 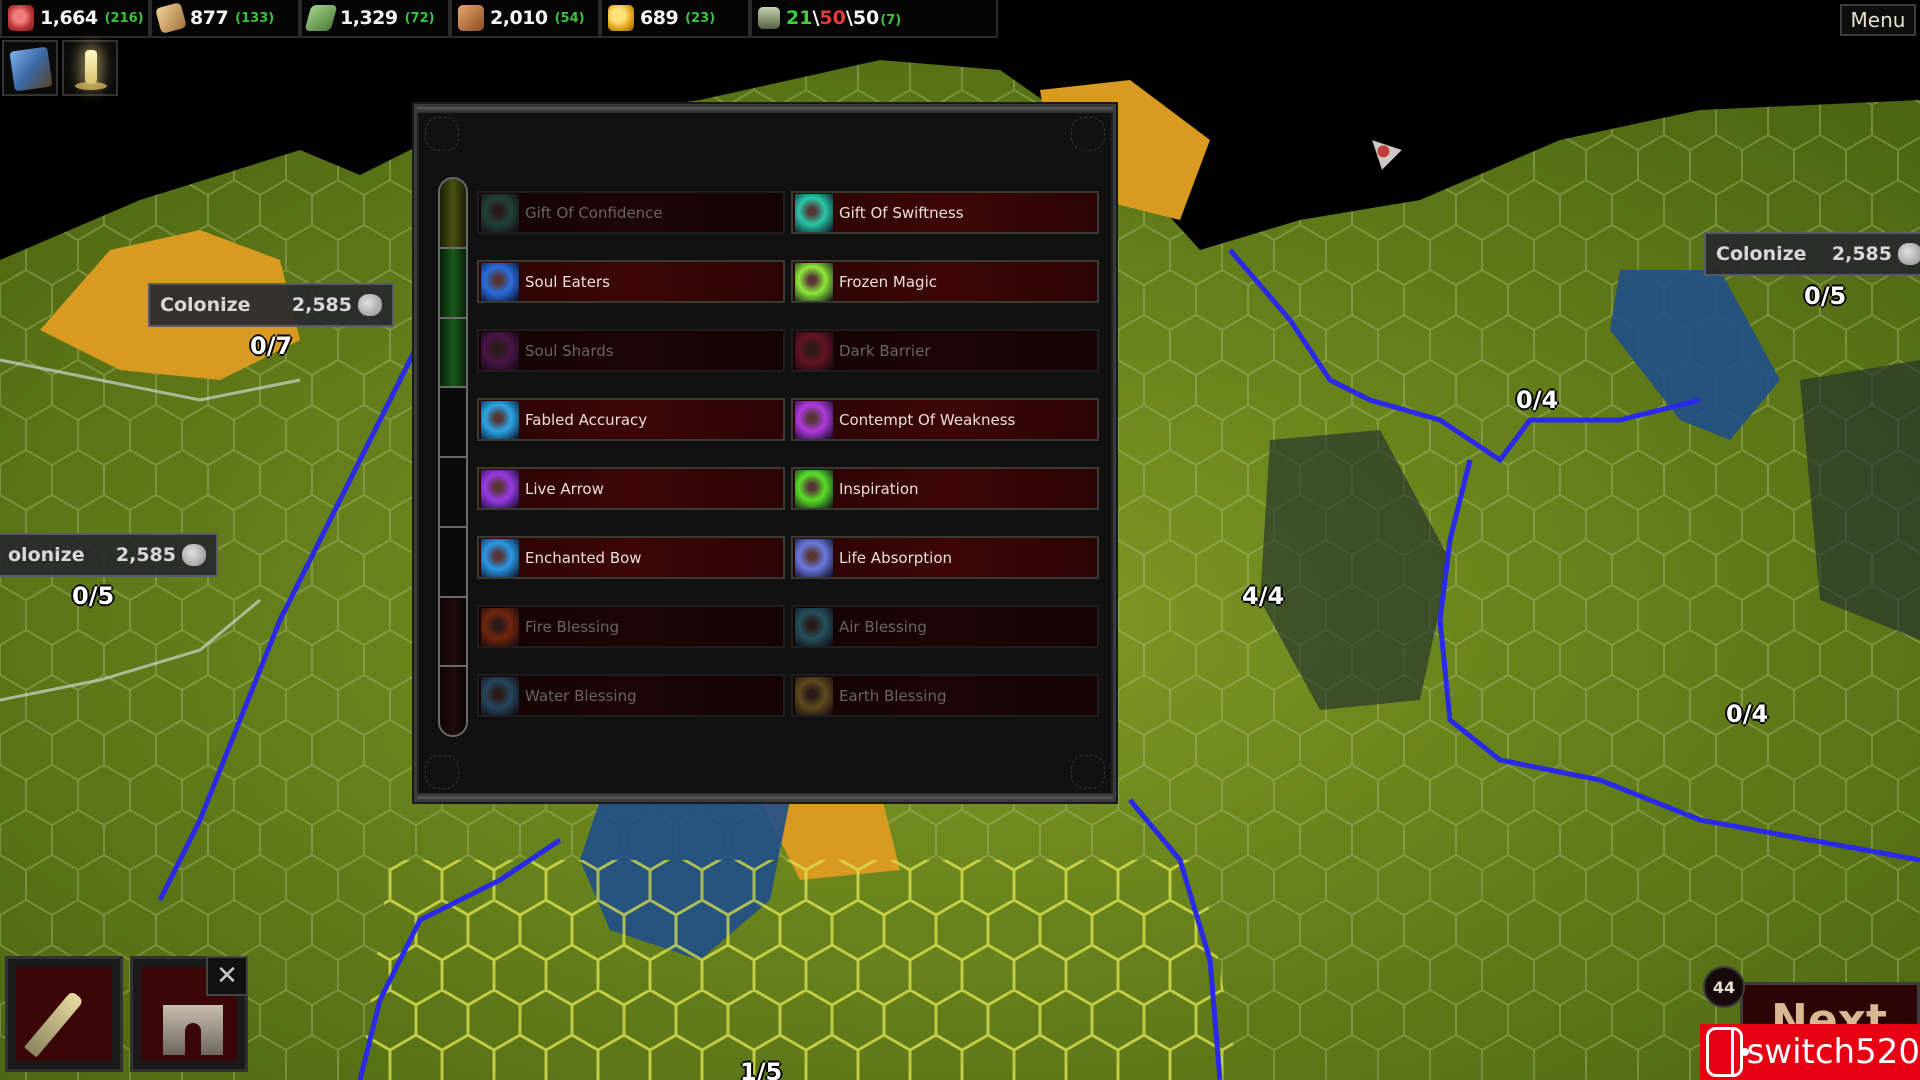 I want to click on panel-bottom-rail, so click(x=765, y=796).